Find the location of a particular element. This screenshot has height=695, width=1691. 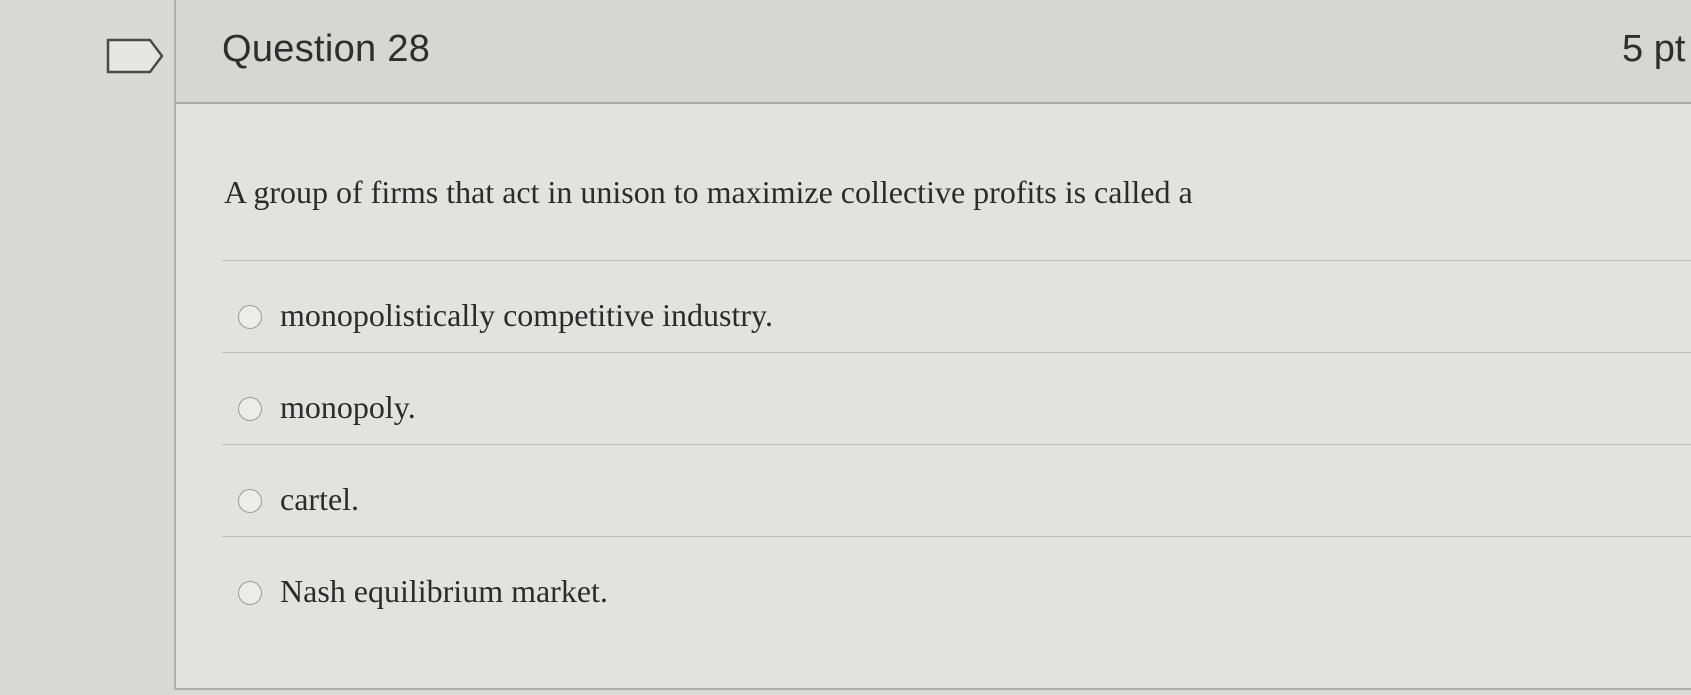

answer-label: Nash equilibrium market. is located at coordinates (444, 591).